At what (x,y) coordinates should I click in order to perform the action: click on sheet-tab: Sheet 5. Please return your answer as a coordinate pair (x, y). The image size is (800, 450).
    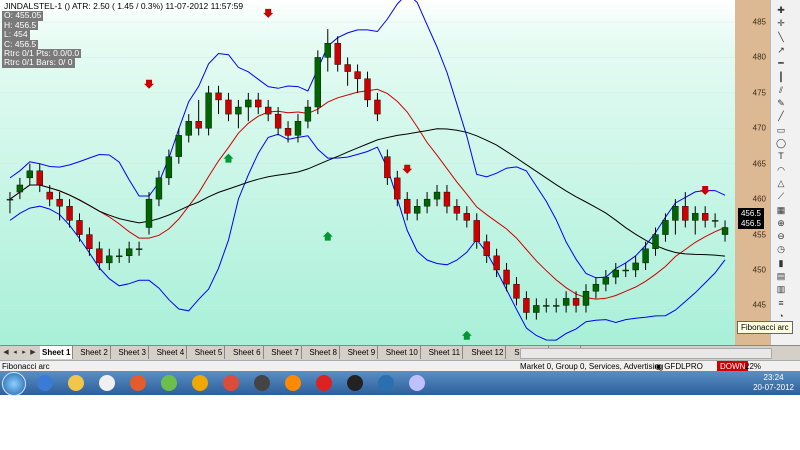
    Looking at the image, I should click on (209, 352).